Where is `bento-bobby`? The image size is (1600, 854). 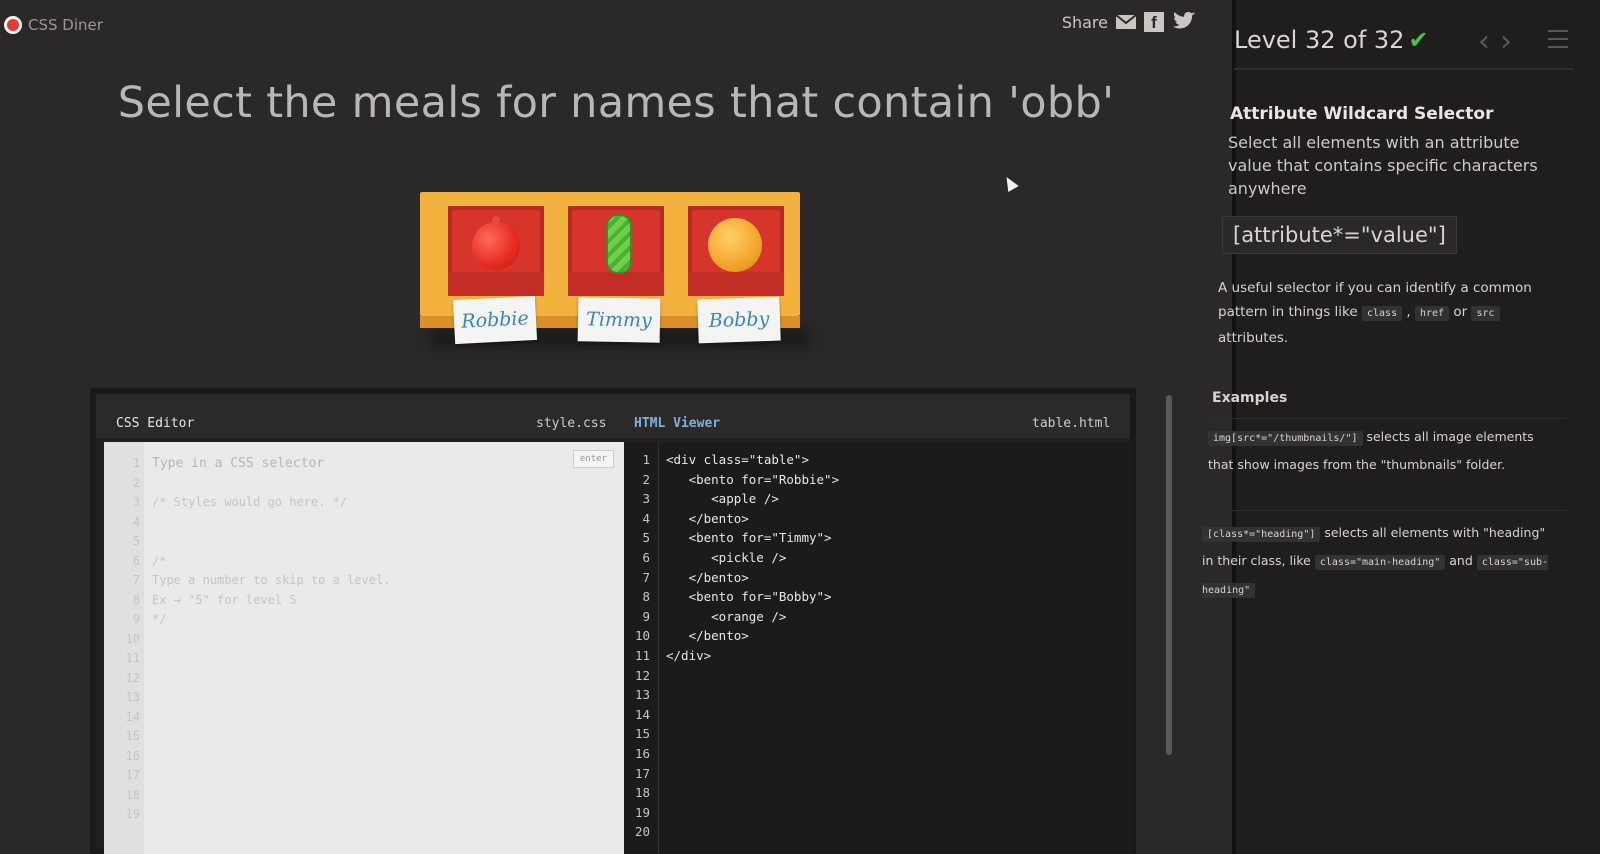 bento-bobby is located at coordinates (736, 251).